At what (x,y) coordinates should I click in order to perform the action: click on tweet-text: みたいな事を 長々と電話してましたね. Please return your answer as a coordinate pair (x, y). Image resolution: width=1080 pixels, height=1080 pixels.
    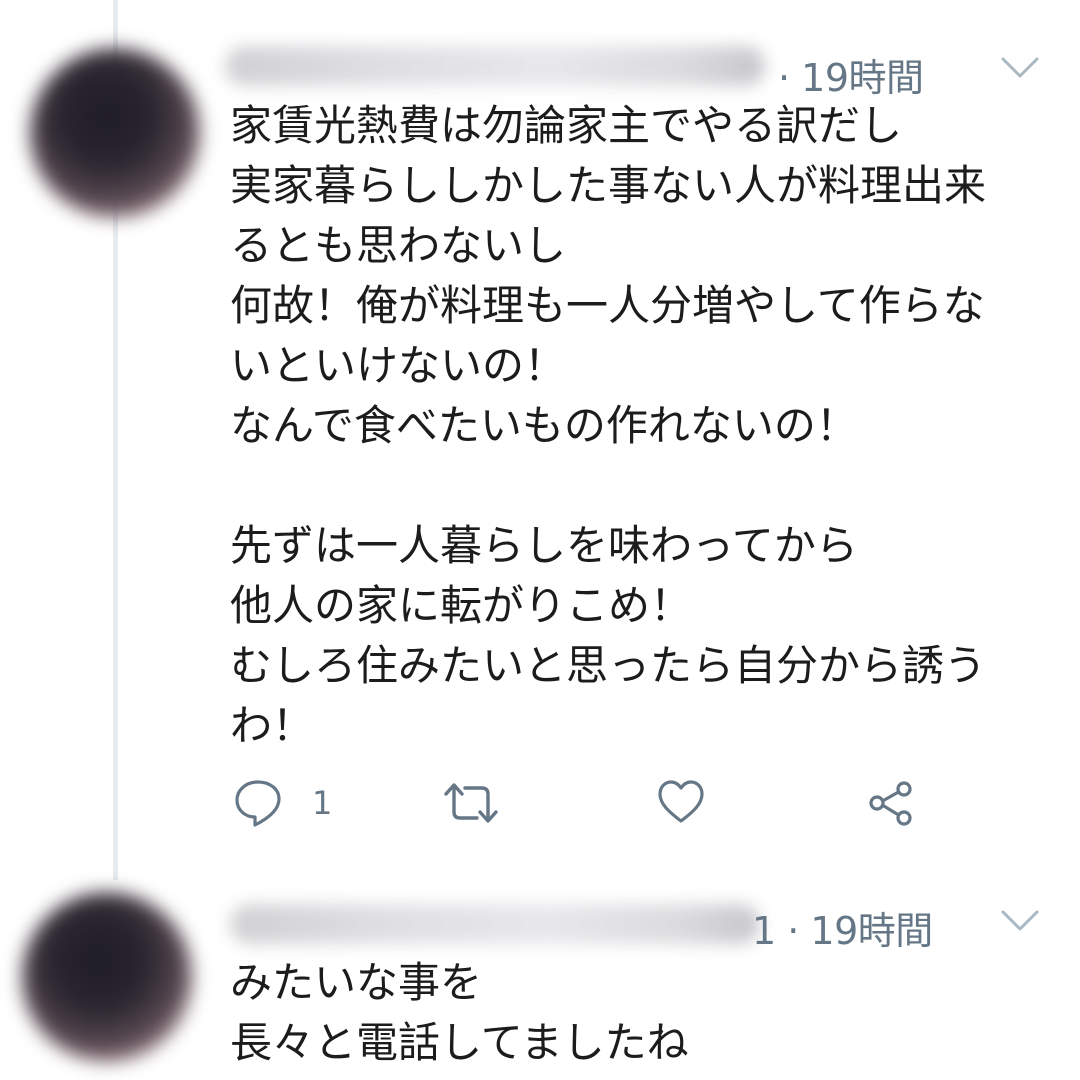
    Looking at the image, I should click on (459, 1012).